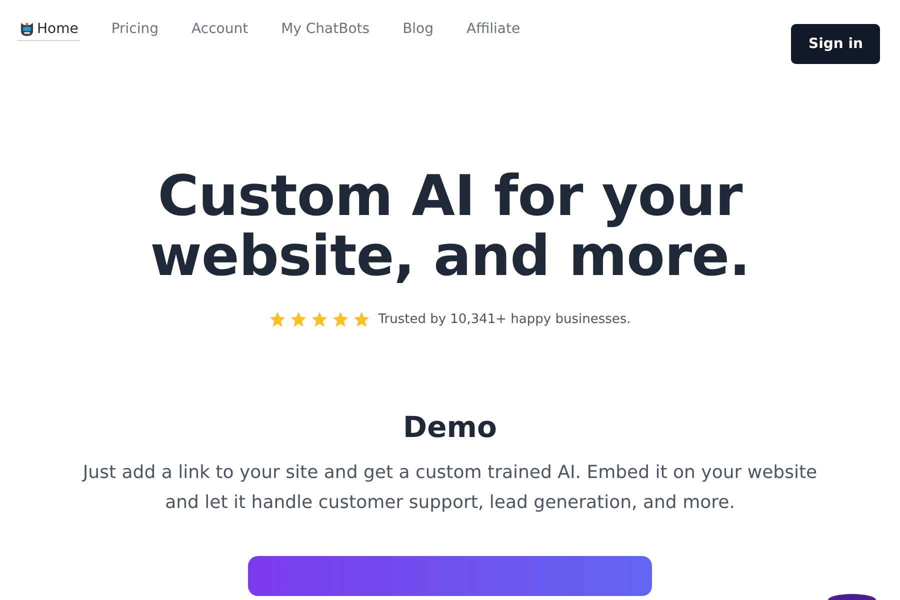  Describe the element at coordinates (450, 427) in the screenshot. I see `demo-heading: Demo` at that location.